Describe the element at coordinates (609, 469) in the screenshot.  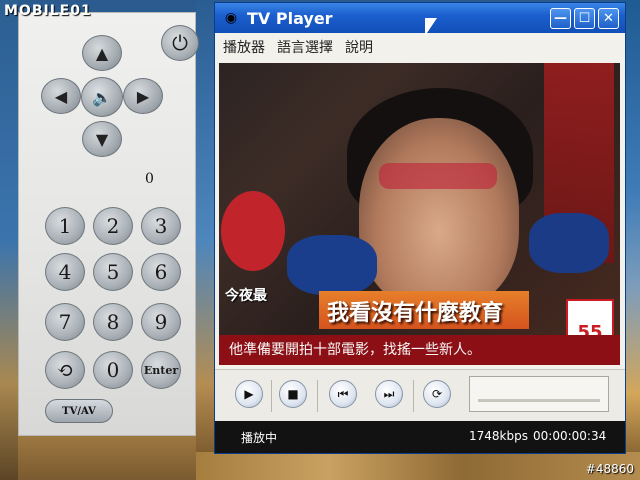
I see `watermark-id: #48860` at that location.